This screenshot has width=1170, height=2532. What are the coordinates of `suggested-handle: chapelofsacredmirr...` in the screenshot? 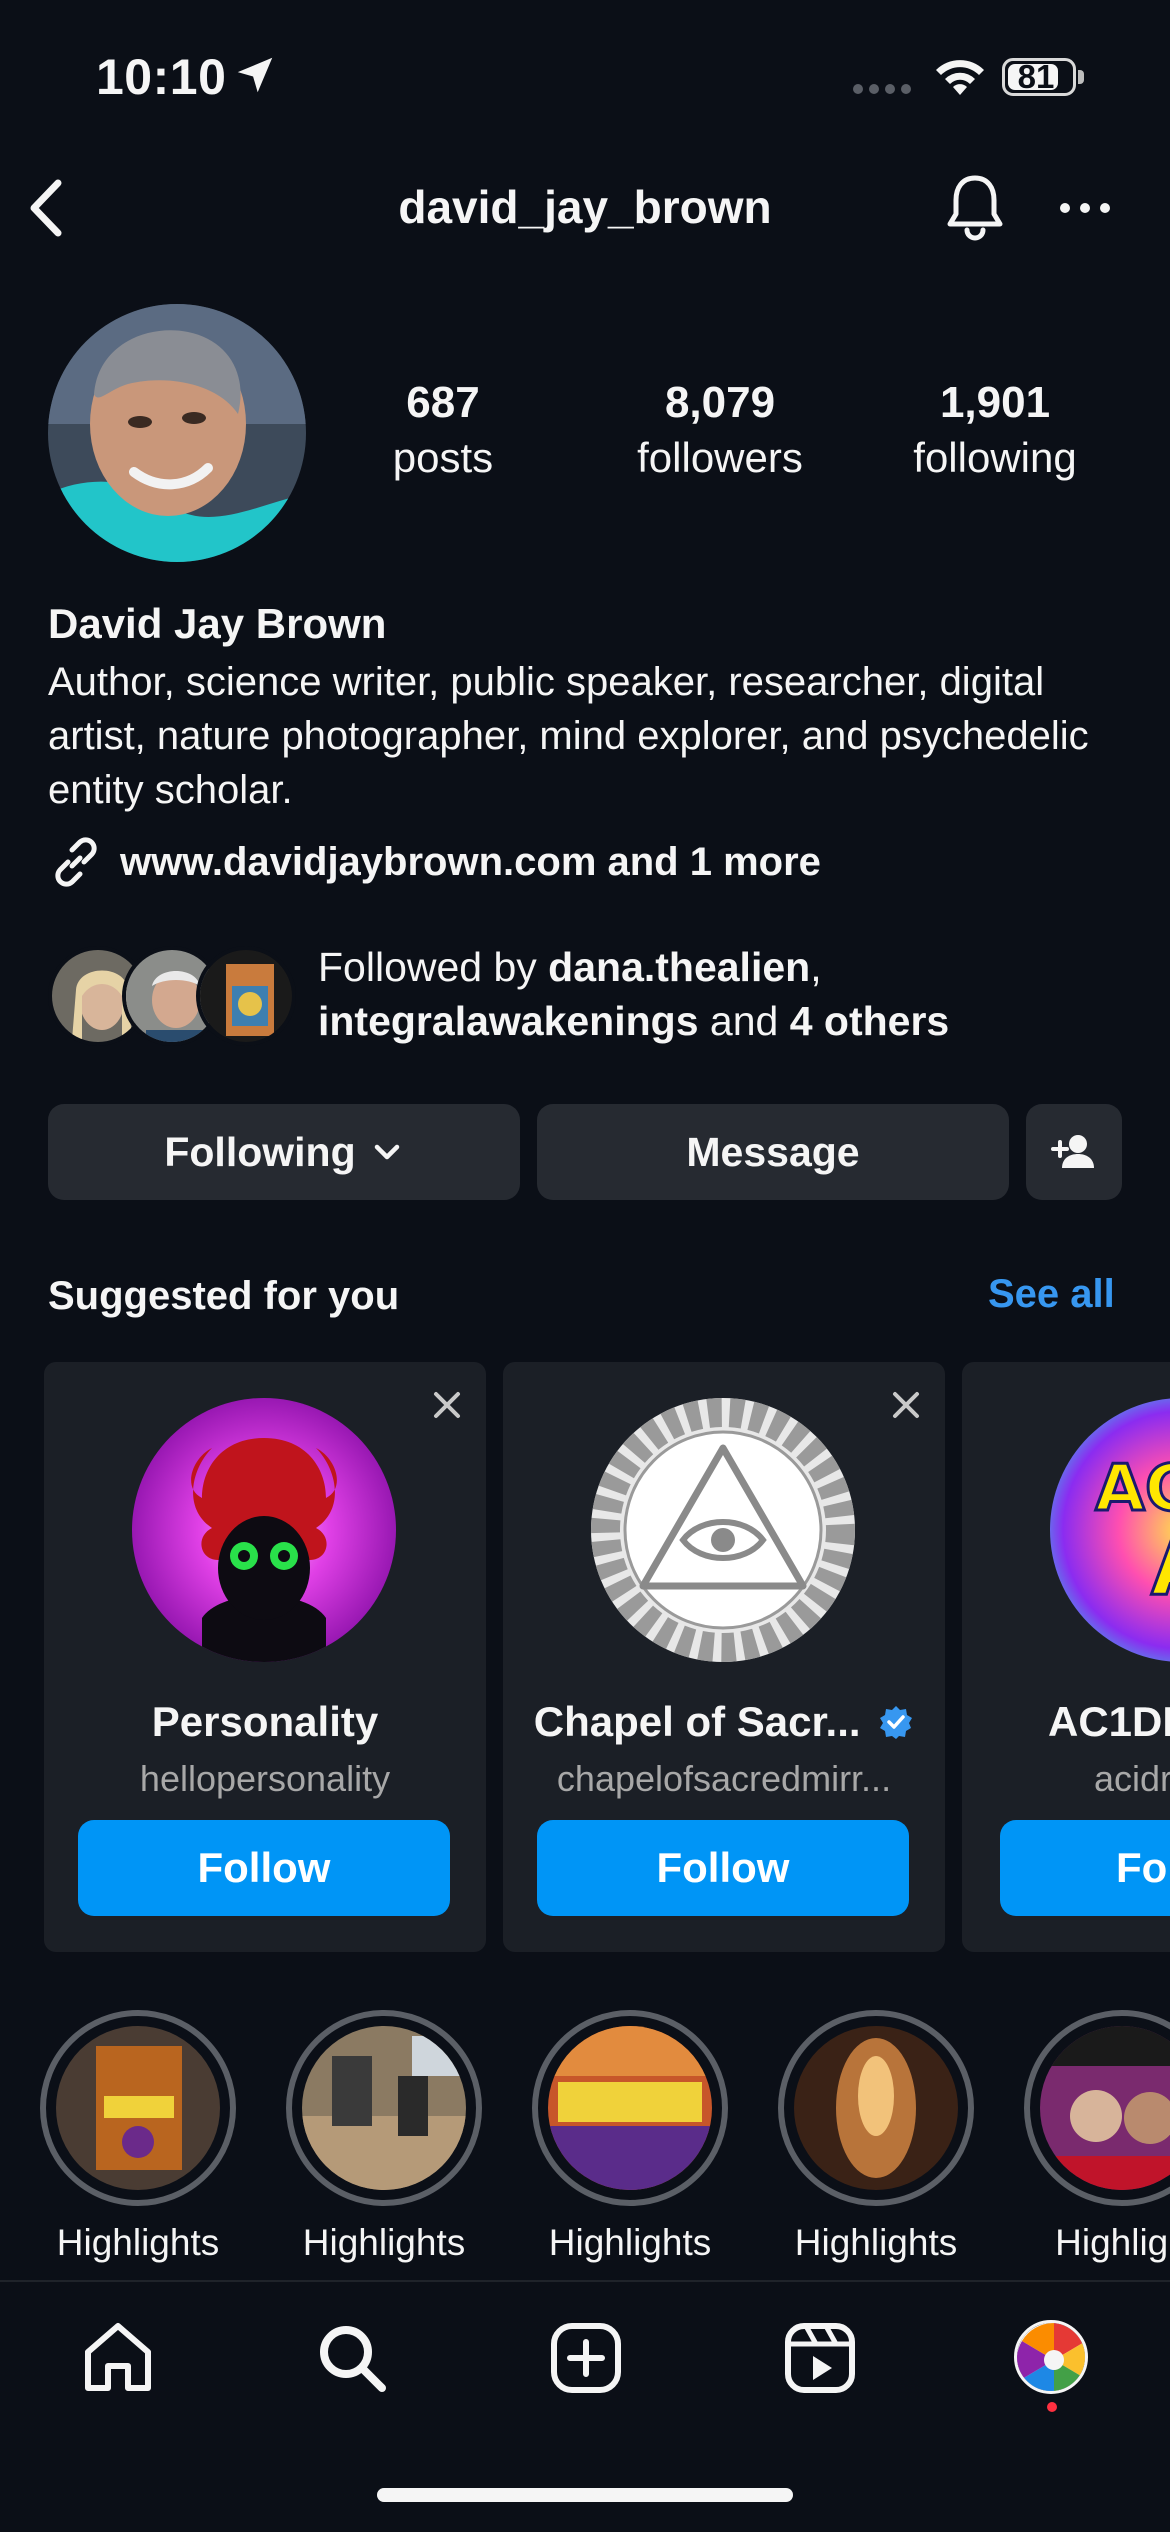 It's located at (724, 1778).